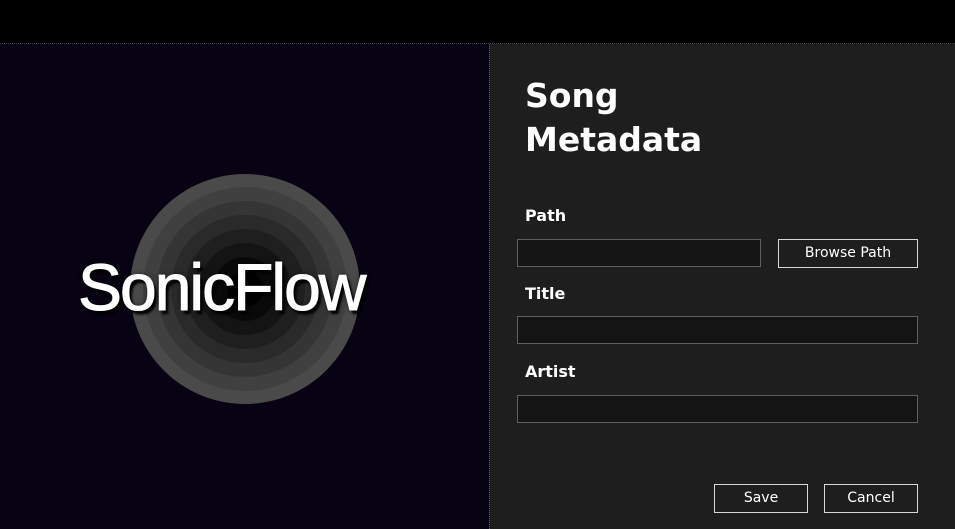 This screenshot has height=529, width=955. Describe the element at coordinates (477, 22) in the screenshot. I see `window-title-bar` at that location.